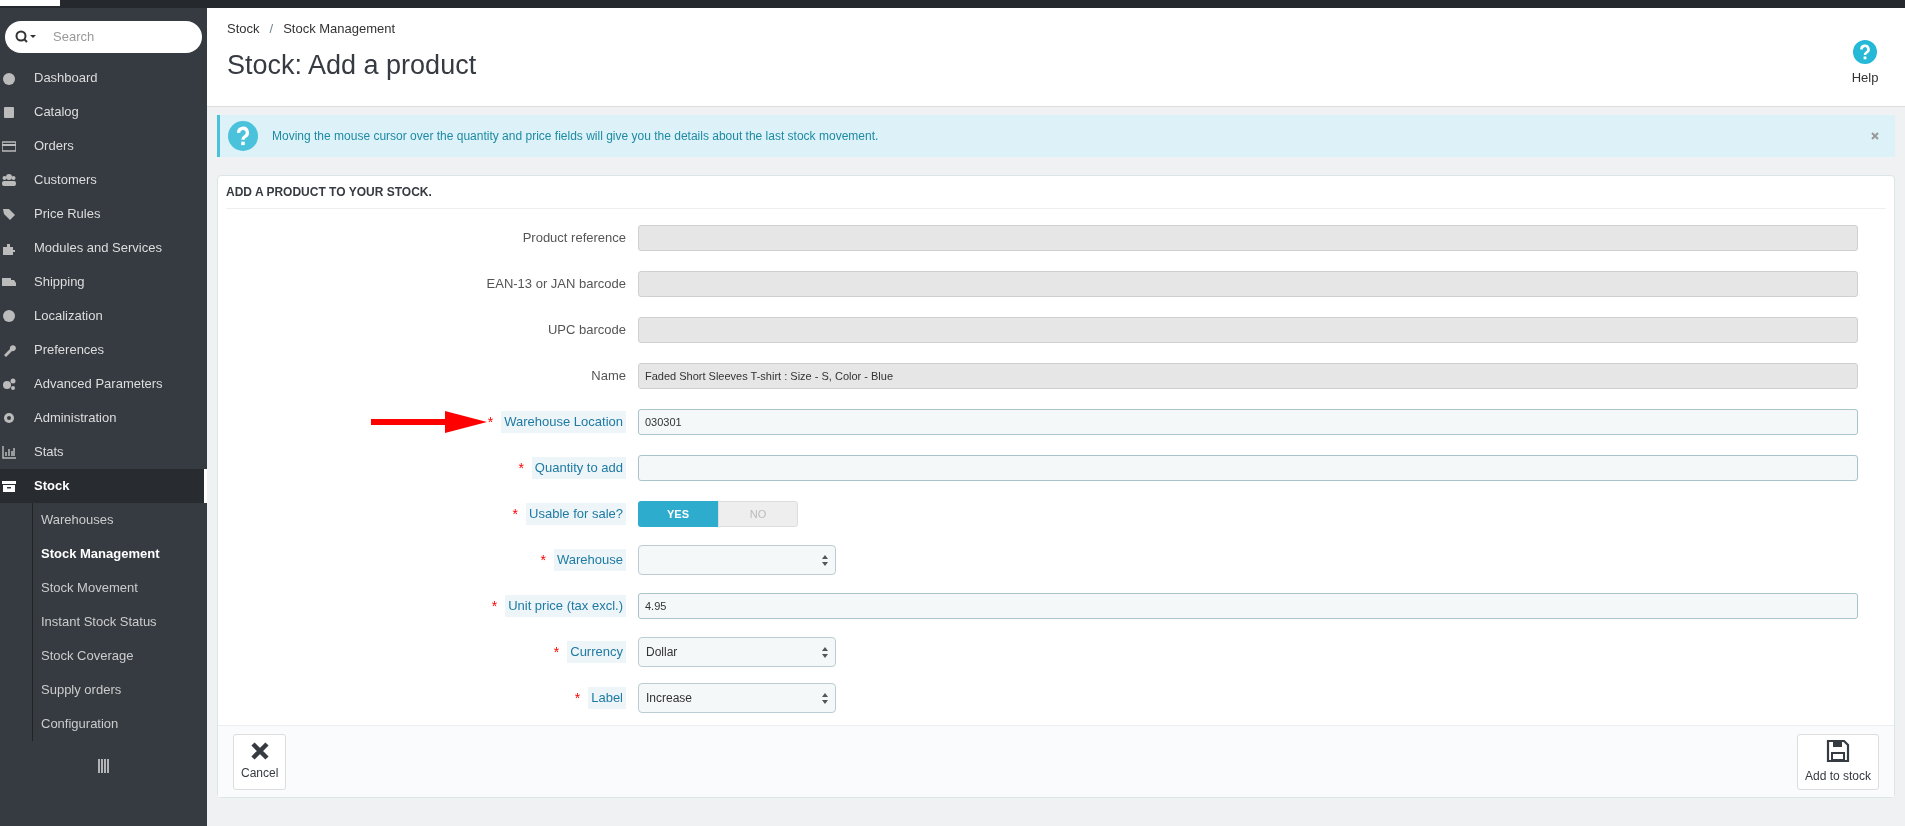  Describe the element at coordinates (103, 486) in the screenshot. I see `sidebar-item: Stock` at that location.